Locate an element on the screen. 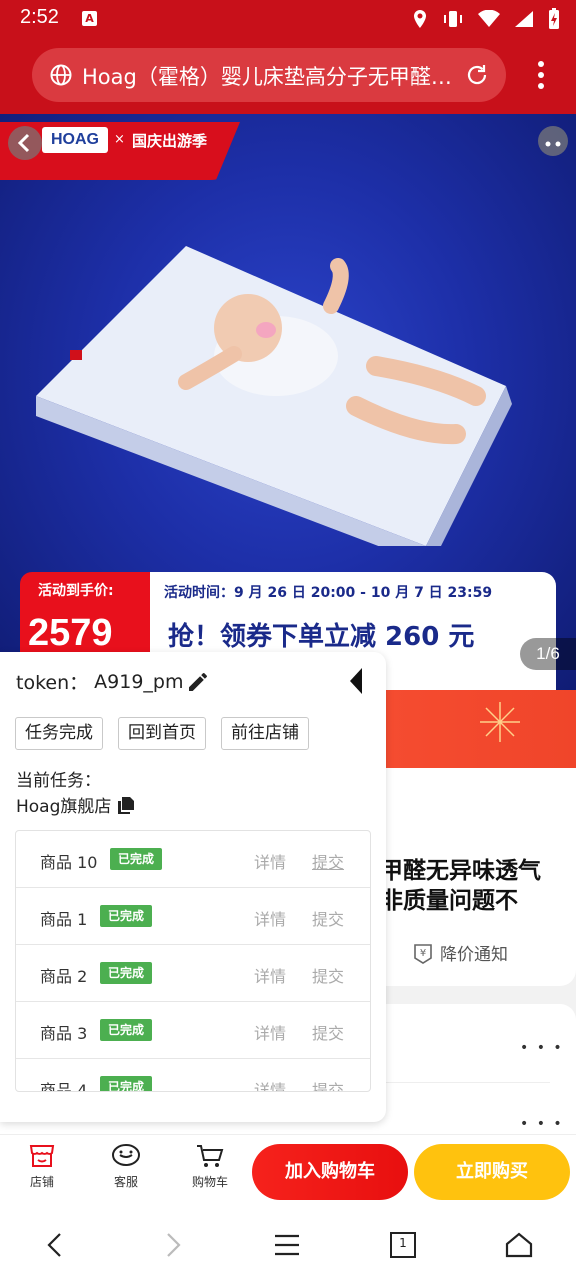 This screenshot has width=576, height=1280. current-task-label: 当前任务： is located at coordinates (58, 781).